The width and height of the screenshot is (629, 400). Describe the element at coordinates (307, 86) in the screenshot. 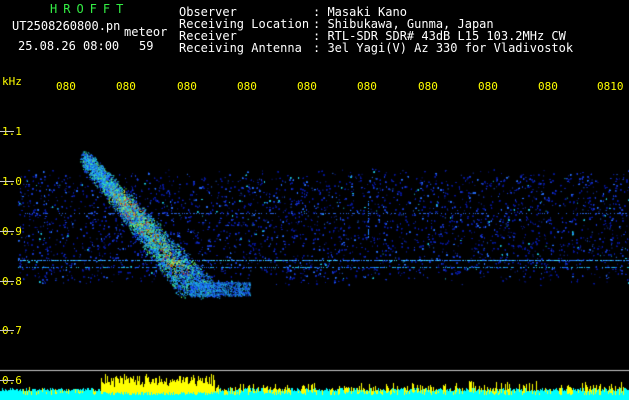

I see `time-label-5: 080` at that location.